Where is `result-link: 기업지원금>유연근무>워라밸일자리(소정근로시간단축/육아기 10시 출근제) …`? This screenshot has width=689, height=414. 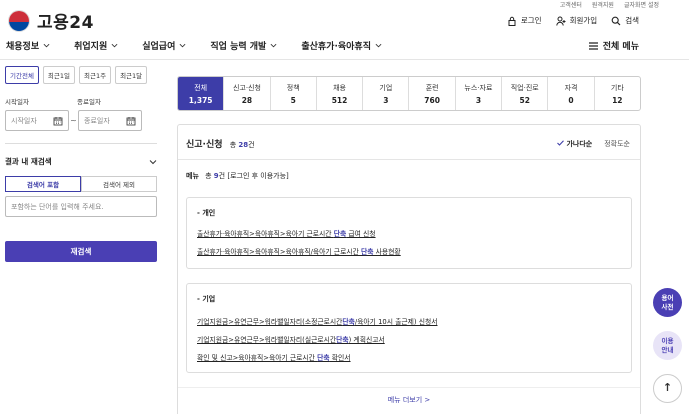 result-link: 기업지원금>유연근무>워라밸일자리(소정근로시간단축/육아기 10시 출근제) … is located at coordinates (317, 321).